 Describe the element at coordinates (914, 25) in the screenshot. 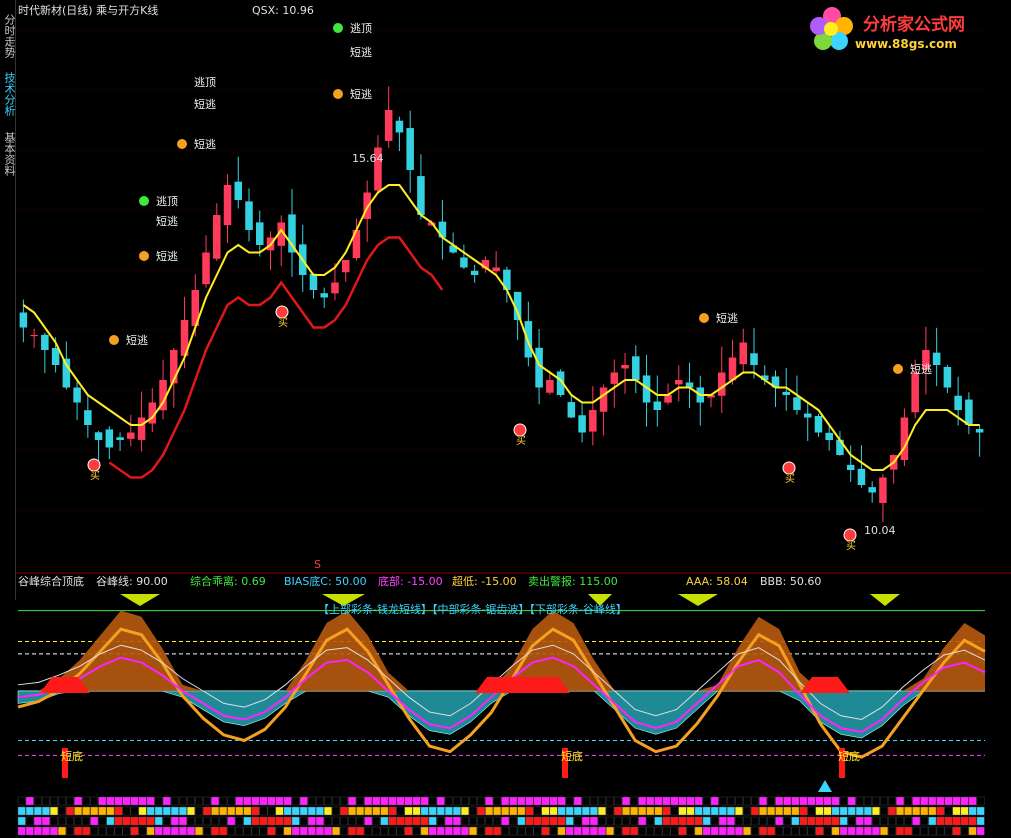

I see `logo-title: 分析家公式网` at that location.